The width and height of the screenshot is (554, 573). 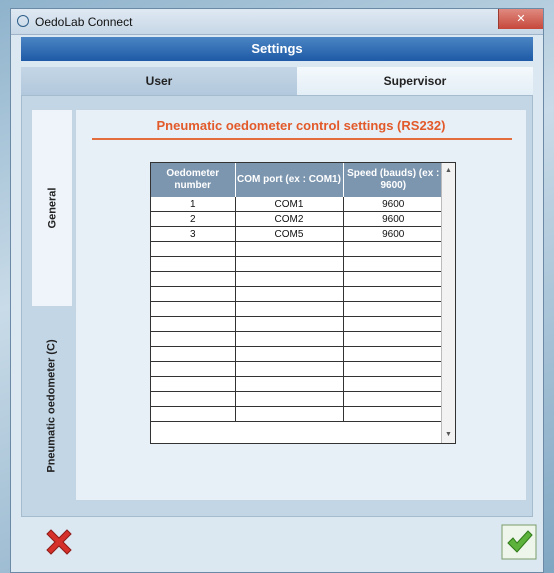 I want to click on window-close-button: ✕, so click(x=520, y=19).